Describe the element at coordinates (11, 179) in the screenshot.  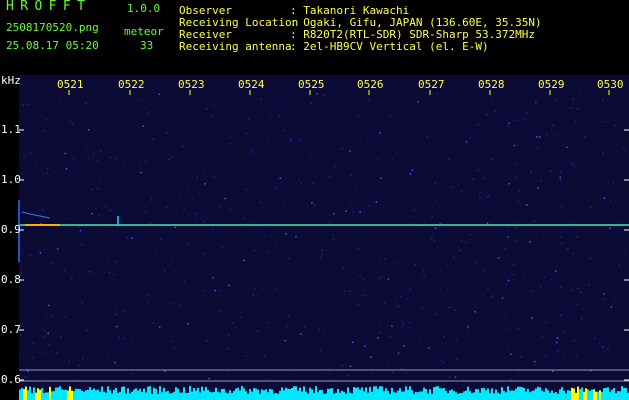
I see `y-tick-label: 1.0` at that location.